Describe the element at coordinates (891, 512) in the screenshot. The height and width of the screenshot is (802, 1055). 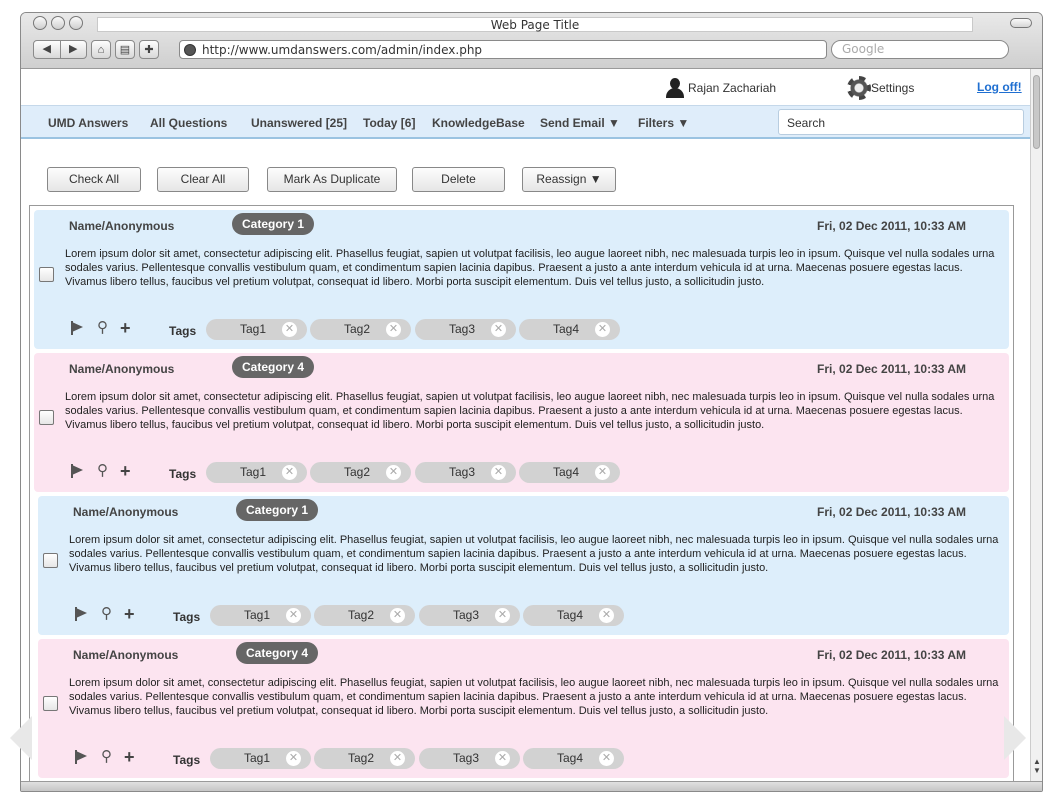
I see `question-date: Fri, 02 Dec 2011, 10:33 AM` at that location.